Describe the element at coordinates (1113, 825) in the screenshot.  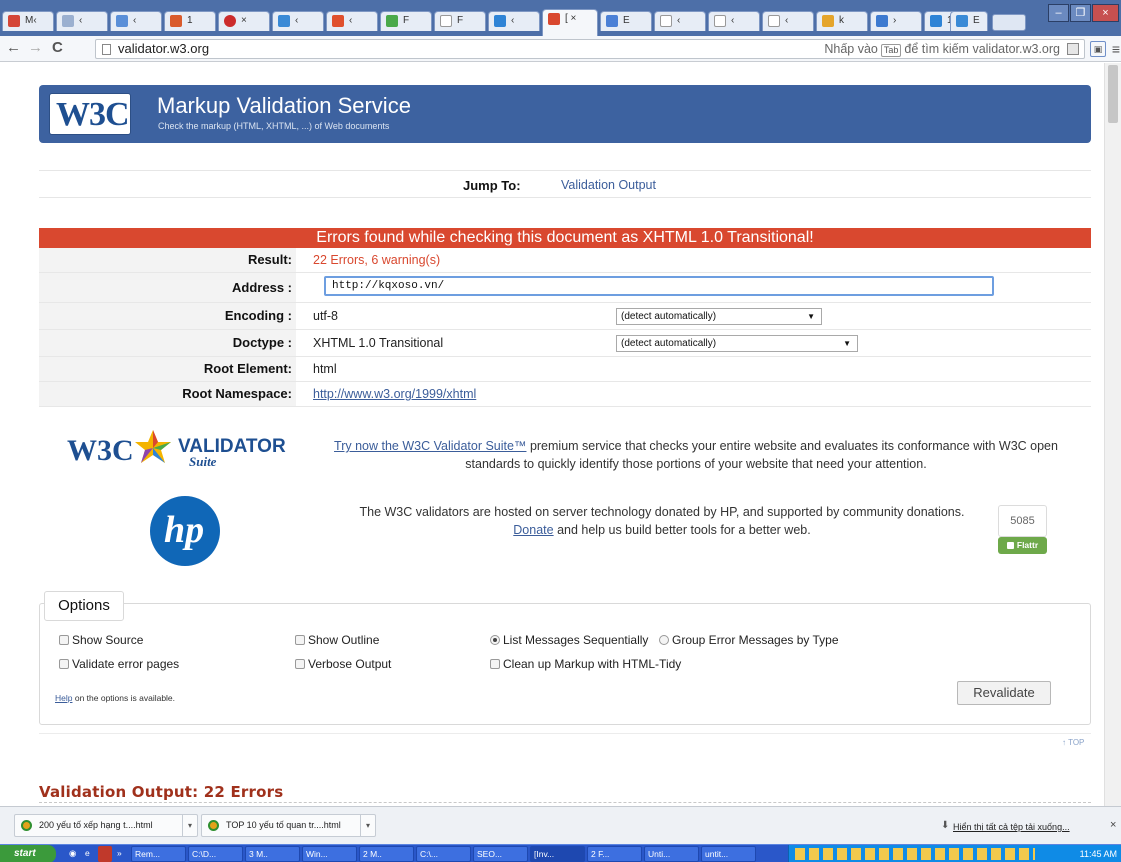
I see `close-icon: ×` at that location.